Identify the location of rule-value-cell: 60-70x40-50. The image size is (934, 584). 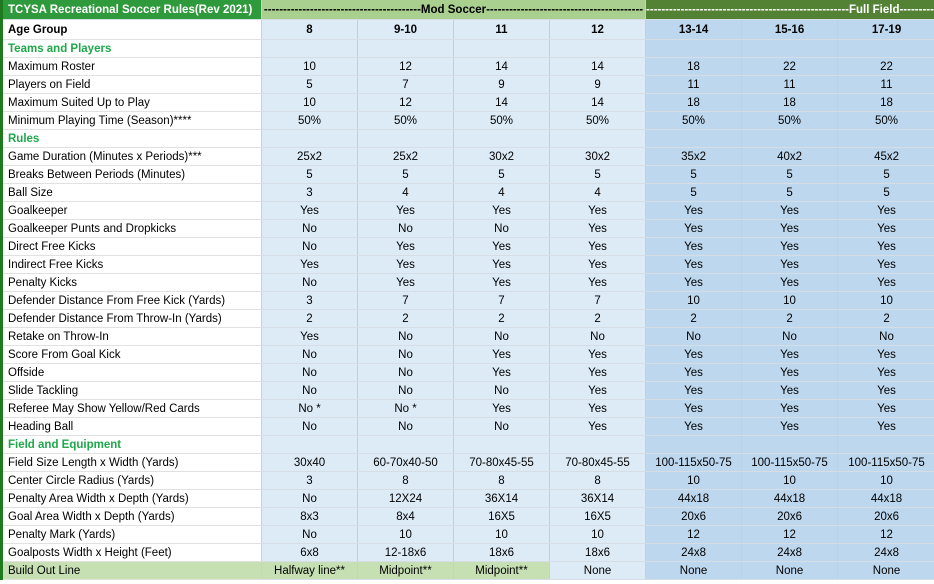
(405, 462).